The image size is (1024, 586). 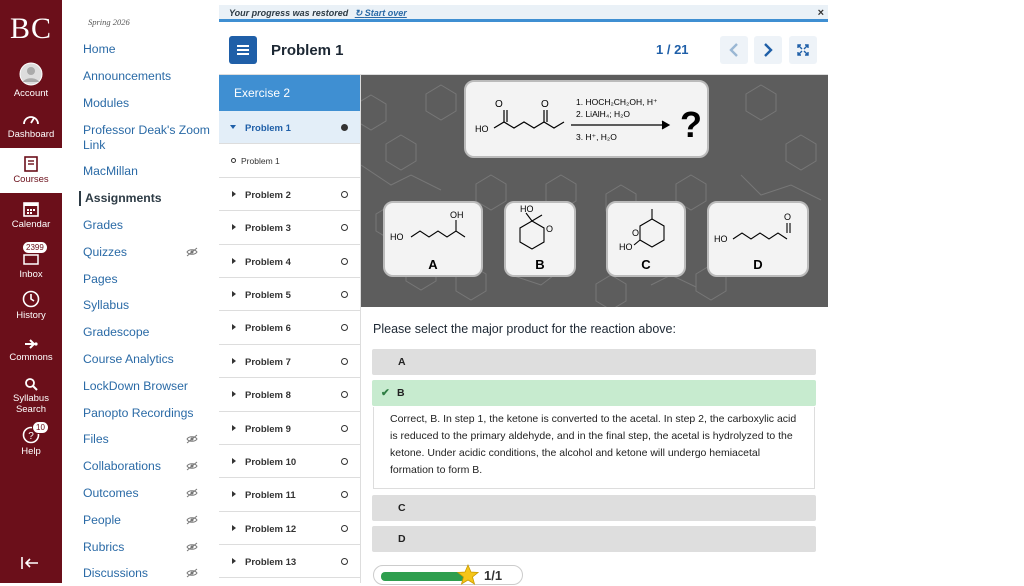 I want to click on course-nav-quizzes: Quizzes, so click(x=150, y=252).